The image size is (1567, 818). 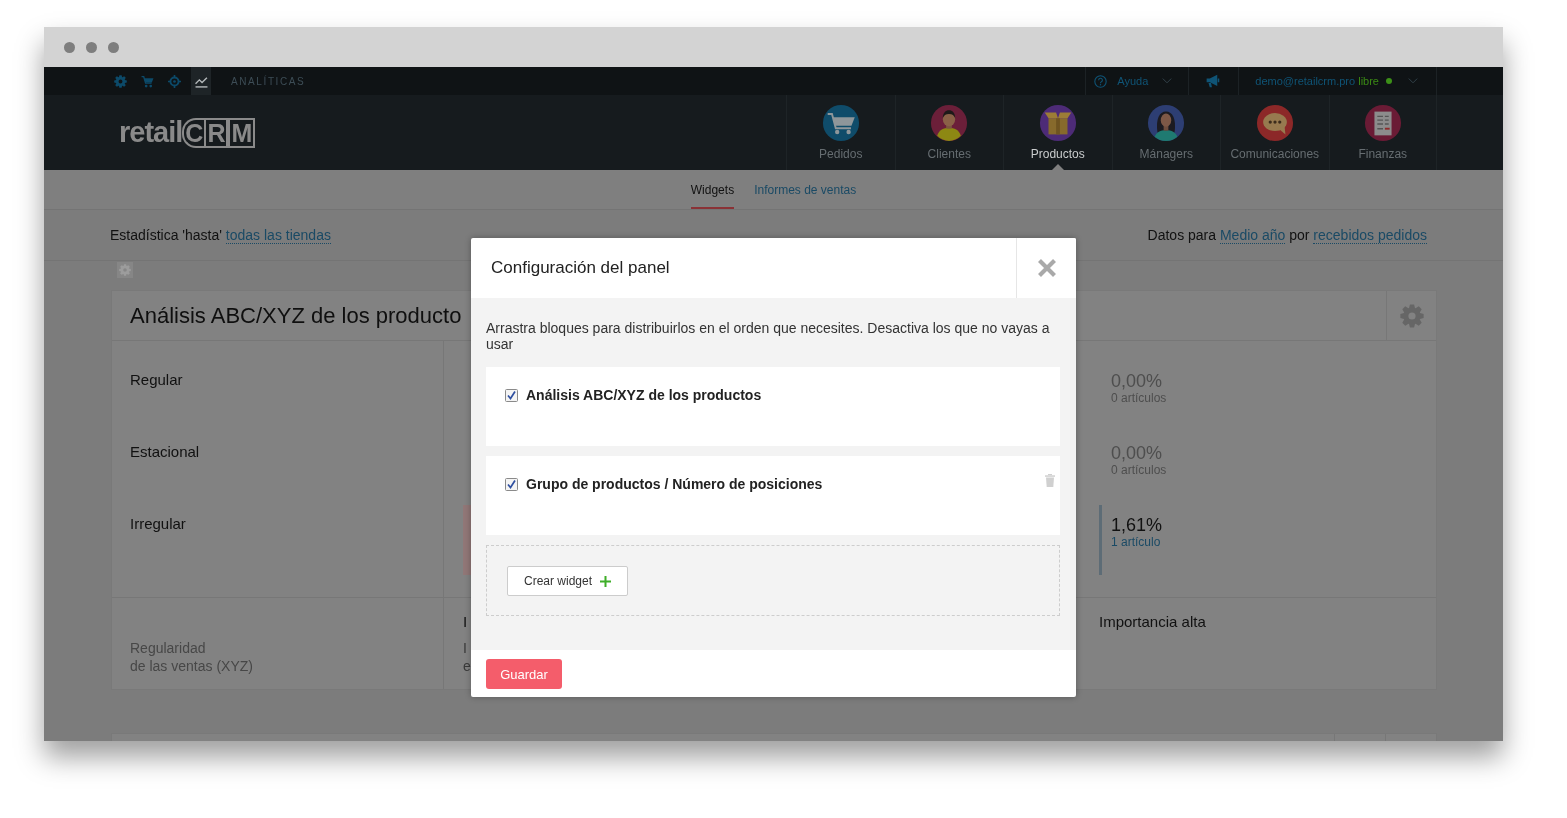 I want to click on filter-text: Estadística 'hasta' todas las tiendas, so click(x=220, y=235).